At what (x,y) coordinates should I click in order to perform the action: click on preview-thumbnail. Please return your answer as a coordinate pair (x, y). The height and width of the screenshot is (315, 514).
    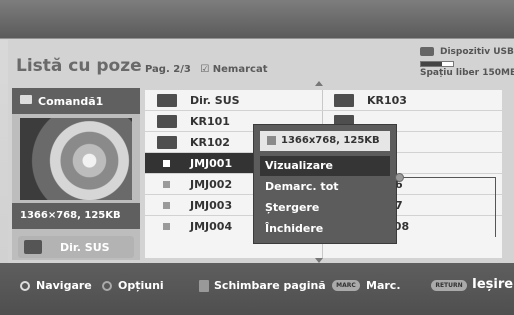
    Looking at the image, I should click on (76, 159).